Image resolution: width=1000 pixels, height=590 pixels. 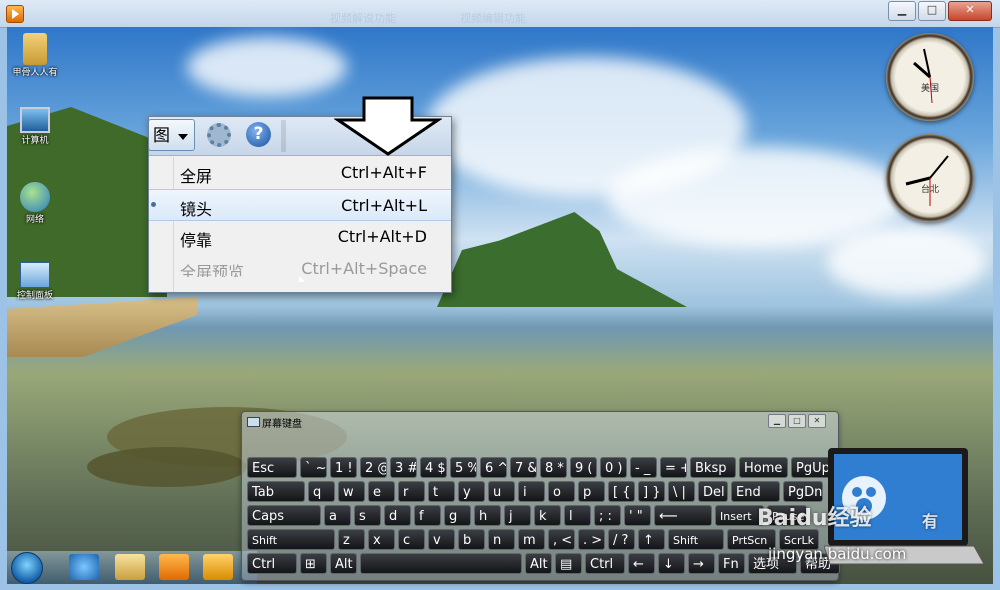 What do you see at coordinates (403, 467) in the screenshot?
I see `key-3: 3 #` at bounding box center [403, 467].